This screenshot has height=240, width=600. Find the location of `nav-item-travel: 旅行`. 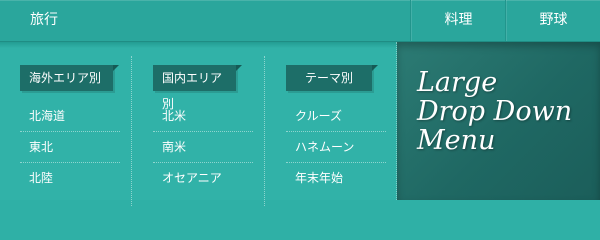

nav-item-travel: 旅行 is located at coordinates (44, 20).